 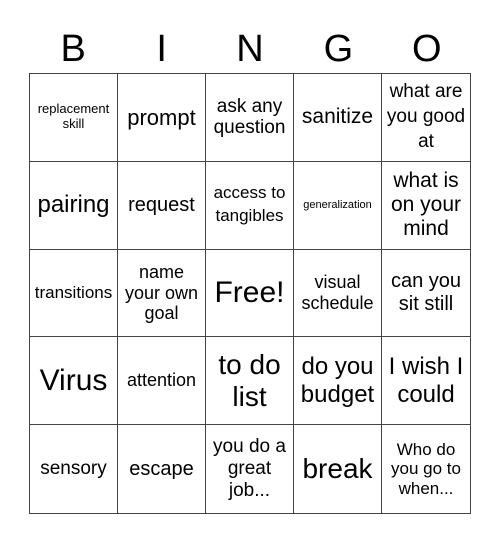 I want to click on bingo-cell: sanitize, so click(x=338, y=118).